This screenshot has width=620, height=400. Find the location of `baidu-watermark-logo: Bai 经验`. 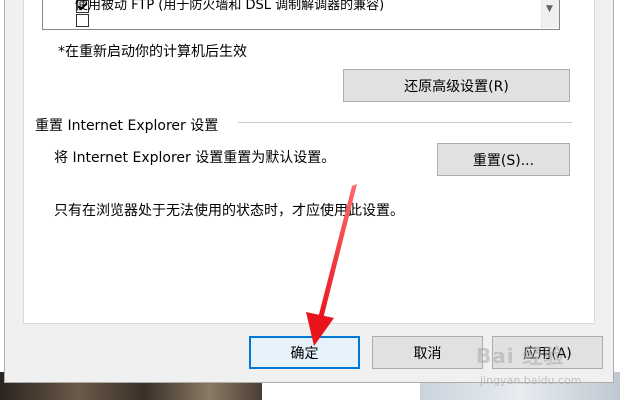

baidu-watermark-logo: Bai 经验 is located at coordinates (520, 356).